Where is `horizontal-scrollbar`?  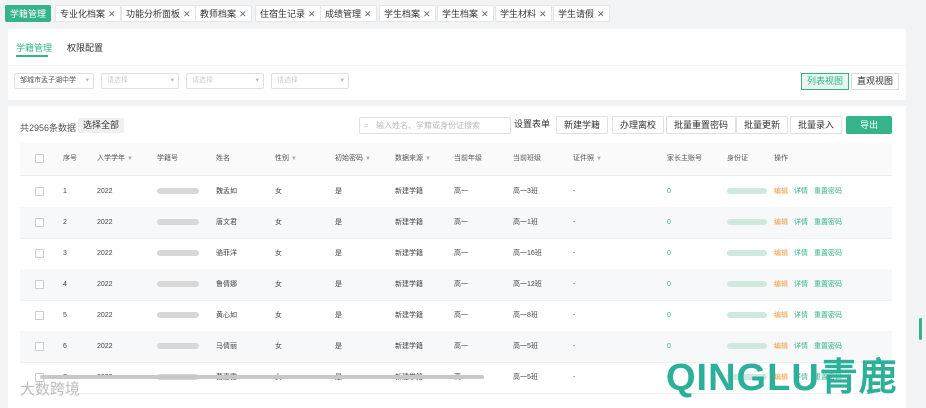
horizontal-scrollbar is located at coordinates (262, 377).